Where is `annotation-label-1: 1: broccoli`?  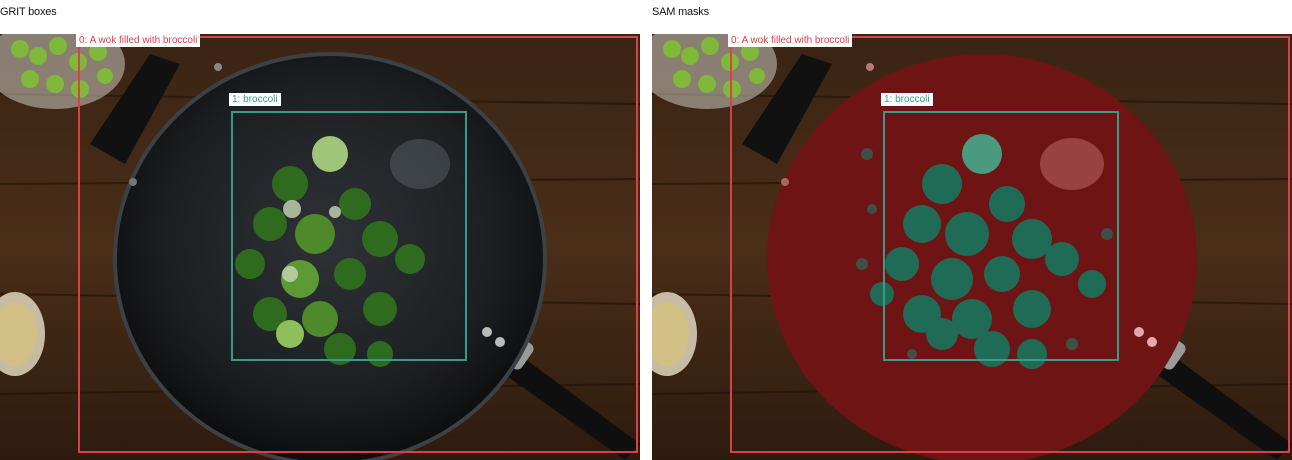 annotation-label-1: 1: broccoli is located at coordinates (255, 99).